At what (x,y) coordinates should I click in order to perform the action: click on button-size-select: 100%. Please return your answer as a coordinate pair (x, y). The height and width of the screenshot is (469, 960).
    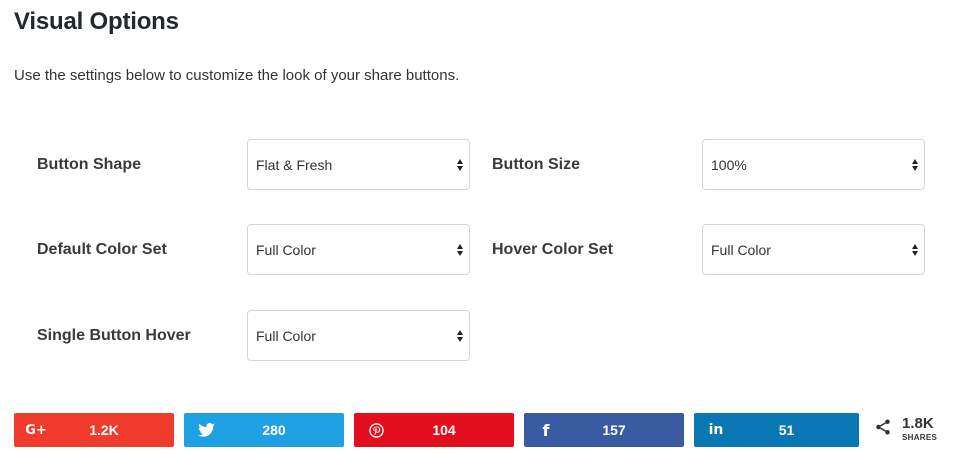
    Looking at the image, I should click on (813, 164).